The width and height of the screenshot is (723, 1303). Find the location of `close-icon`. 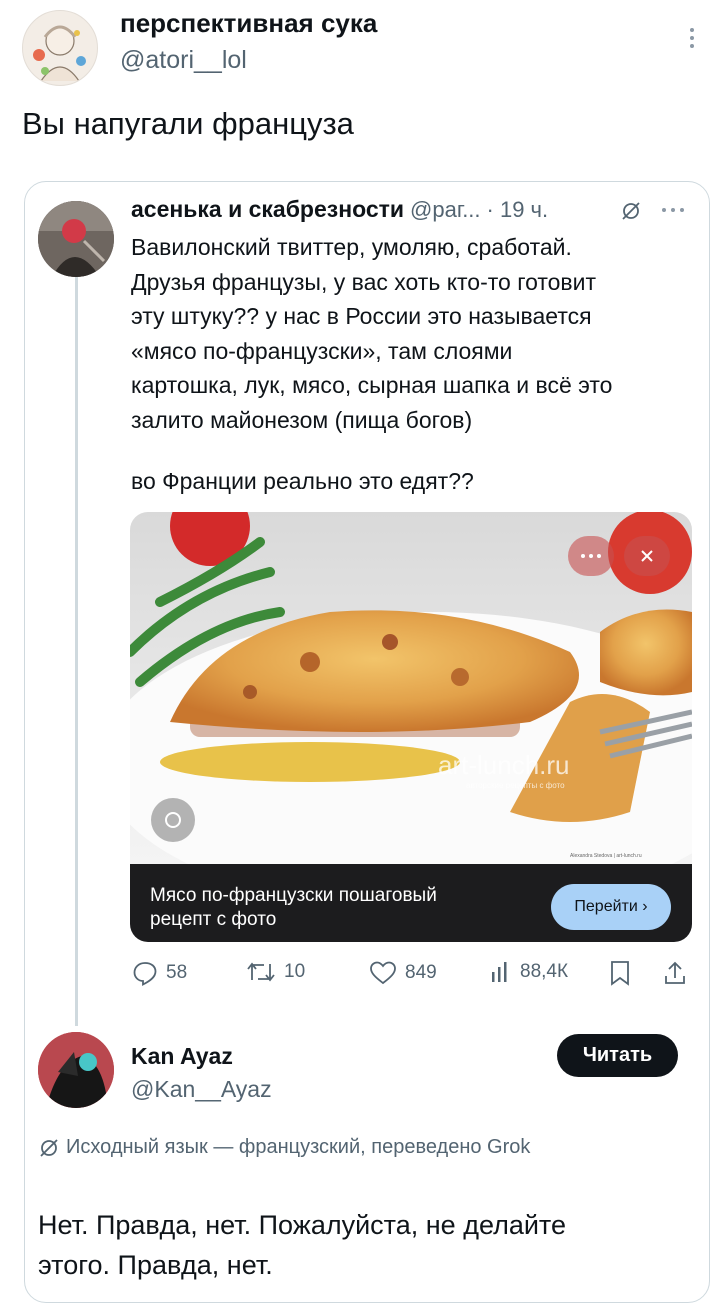

close-icon is located at coordinates (647, 556).